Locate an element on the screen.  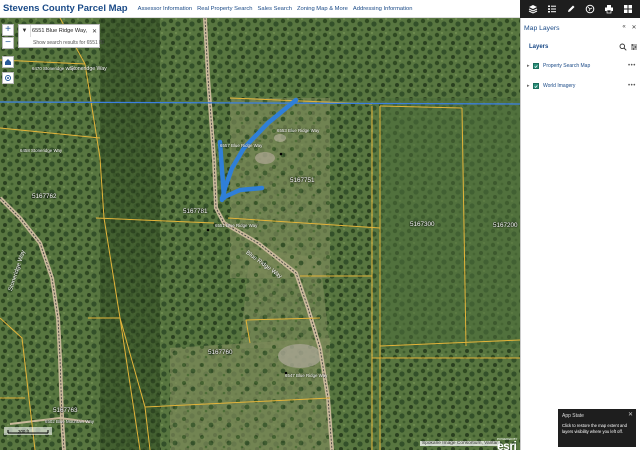
home-button is located at coordinates (8, 62).